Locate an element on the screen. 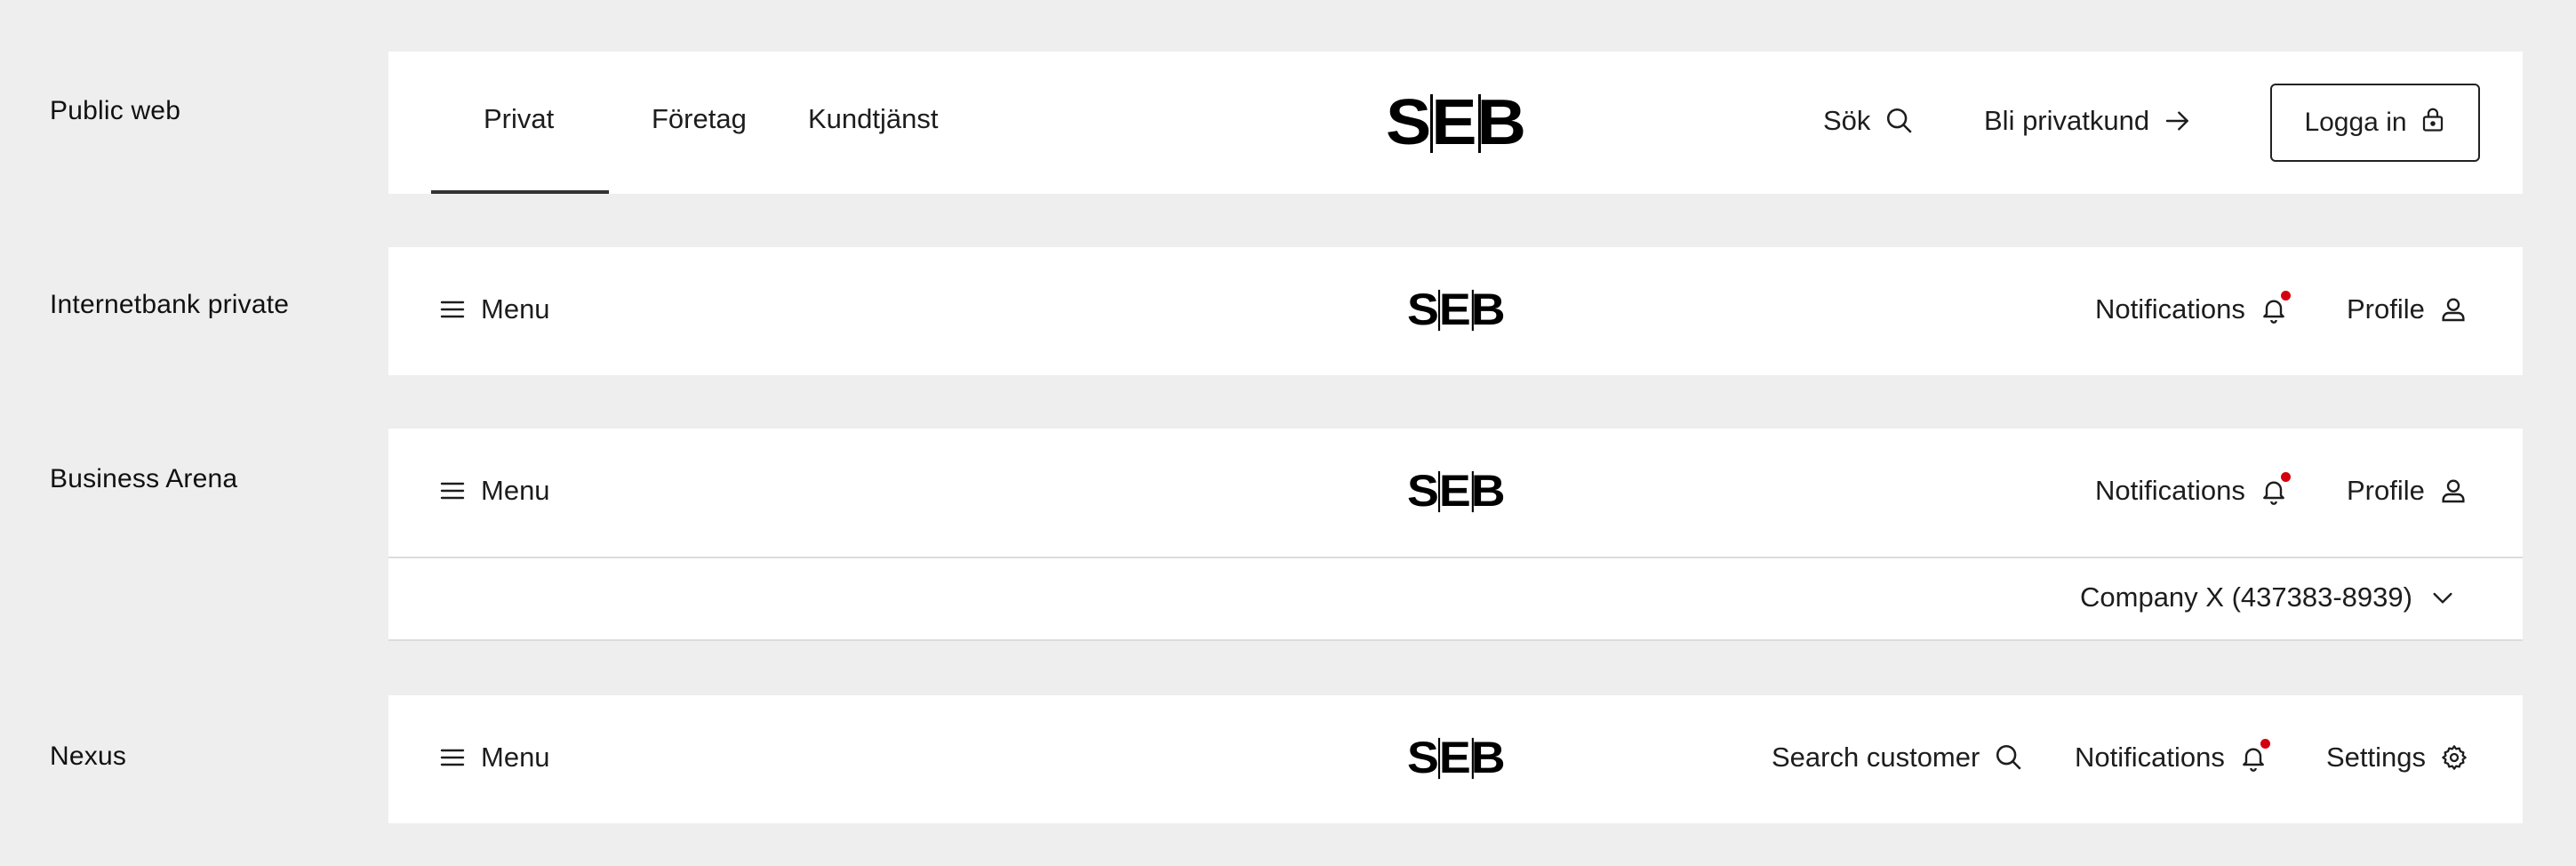 This screenshot has width=2576, height=866. login-label: Logga in is located at coordinates (2355, 122).